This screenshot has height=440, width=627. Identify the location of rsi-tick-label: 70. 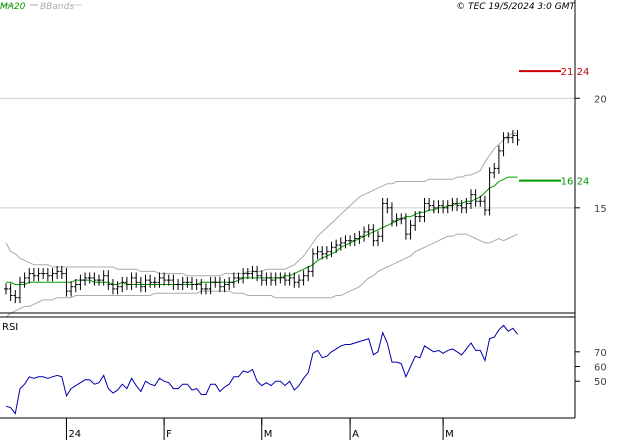
(600, 353).